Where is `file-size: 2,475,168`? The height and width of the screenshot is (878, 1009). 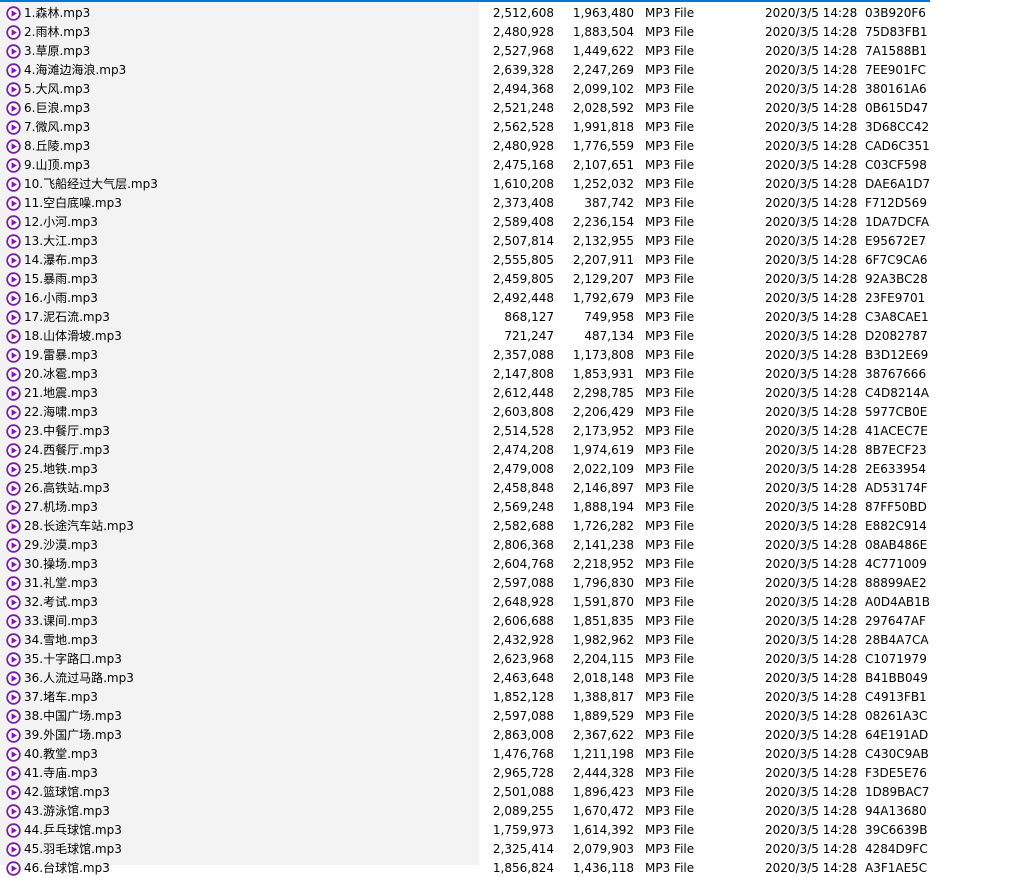 file-size: 2,475,168 is located at coordinates (523, 165).